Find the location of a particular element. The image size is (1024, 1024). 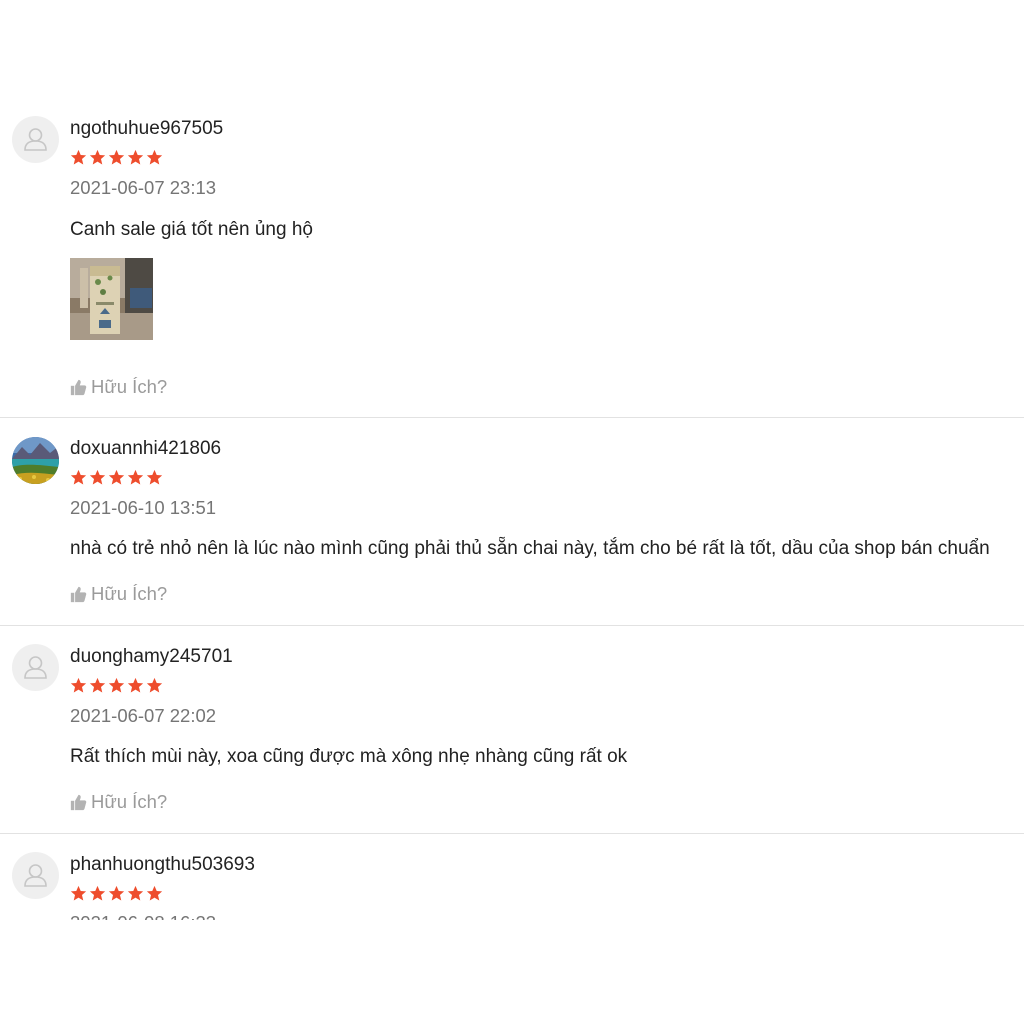

review-date: 2021-06-08 16:23 is located at coordinates (143, 916).